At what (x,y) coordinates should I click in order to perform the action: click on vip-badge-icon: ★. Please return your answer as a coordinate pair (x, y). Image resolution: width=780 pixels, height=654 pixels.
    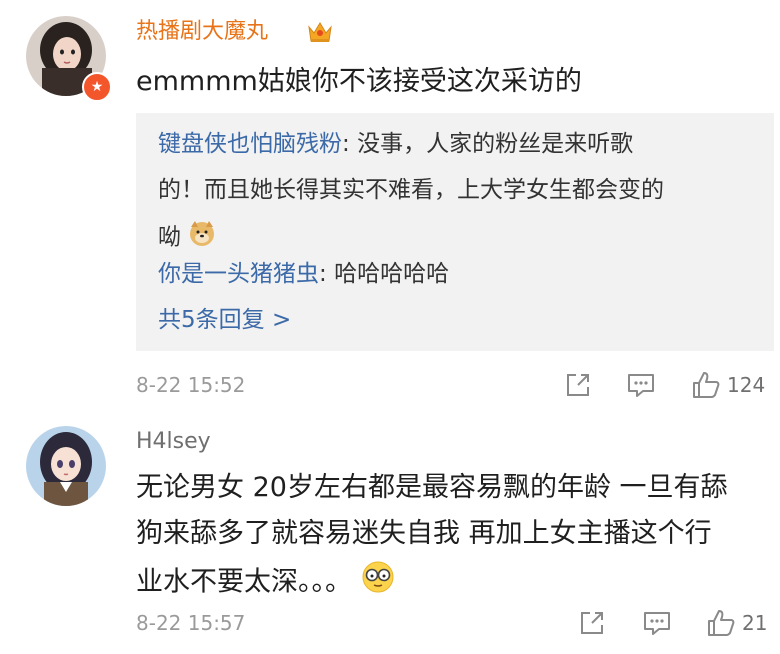
    Looking at the image, I should click on (97, 87).